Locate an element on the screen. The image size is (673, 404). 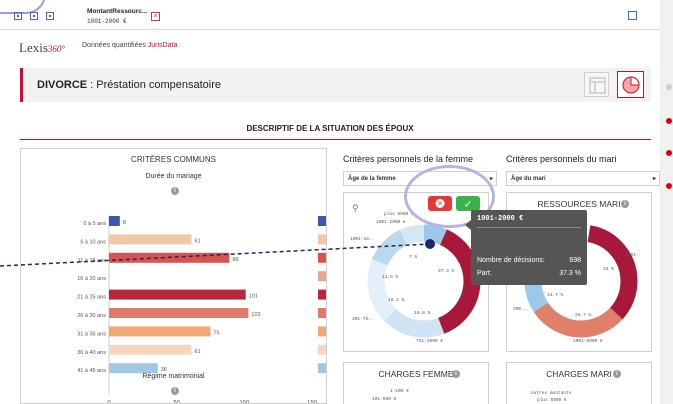
pie-chart-icon is located at coordinates (631, 85).